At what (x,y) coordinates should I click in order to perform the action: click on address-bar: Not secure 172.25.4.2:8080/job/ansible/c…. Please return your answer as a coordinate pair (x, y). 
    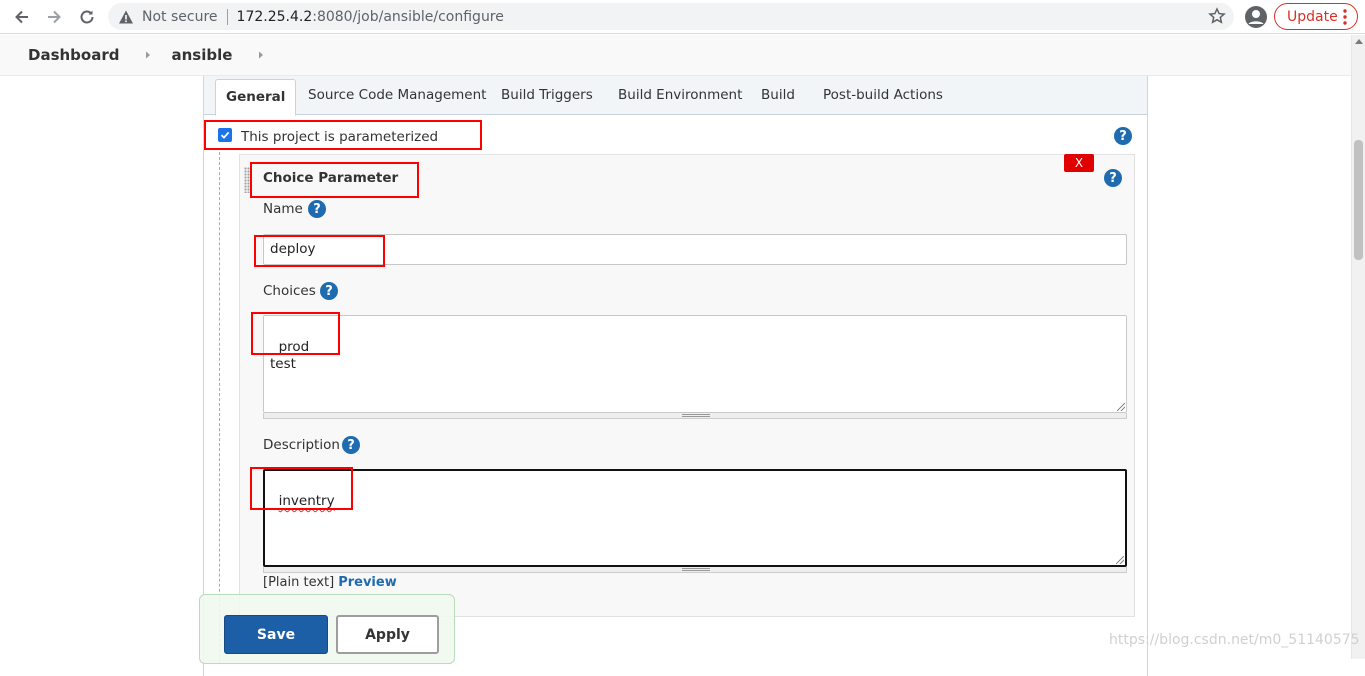
    Looking at the image, I should click on (671, 16).